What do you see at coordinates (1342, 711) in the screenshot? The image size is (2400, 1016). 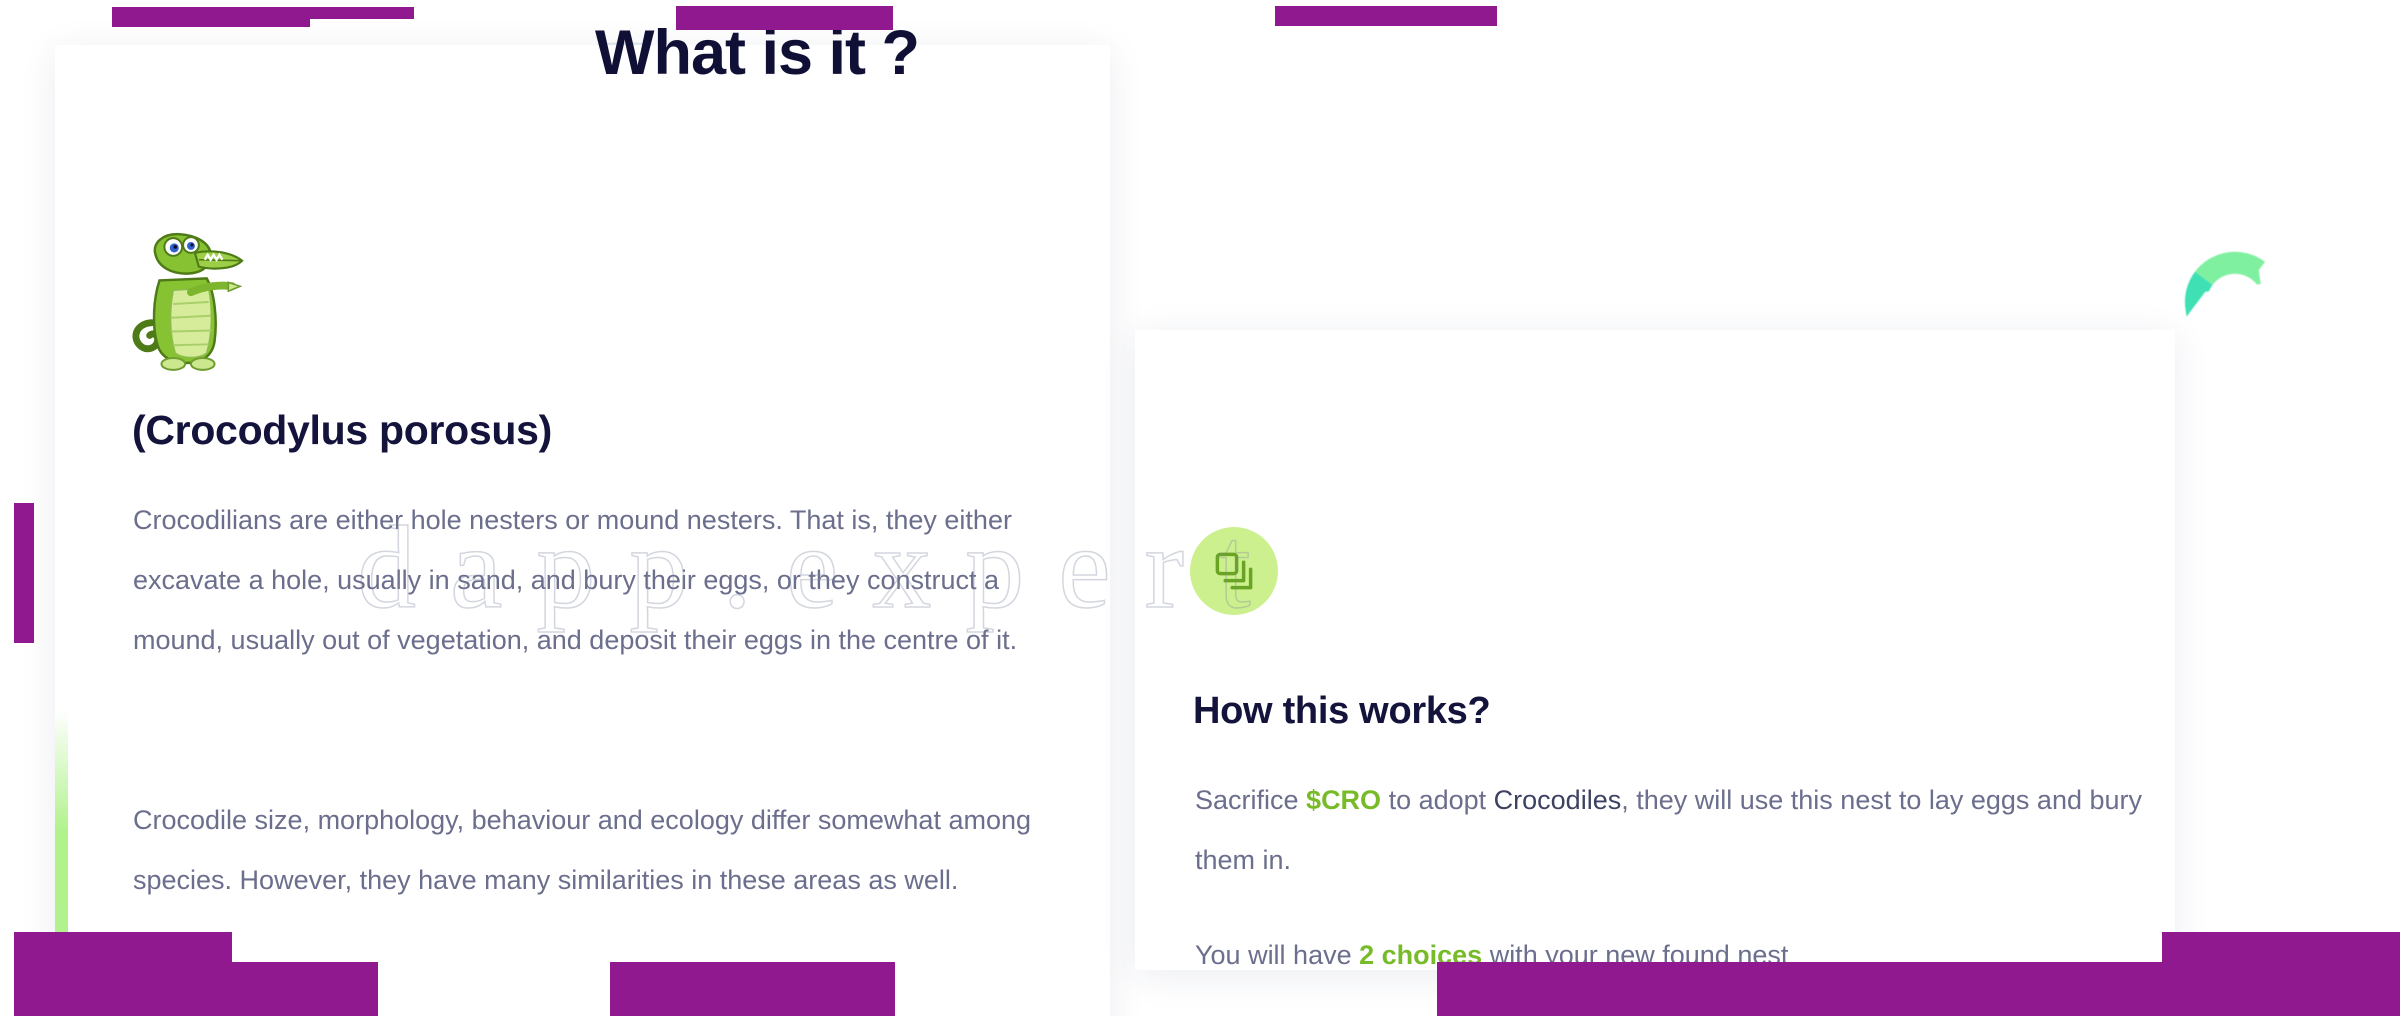 I see `how-this-works-heading: How this works?` at bounding box center [1342, 711].